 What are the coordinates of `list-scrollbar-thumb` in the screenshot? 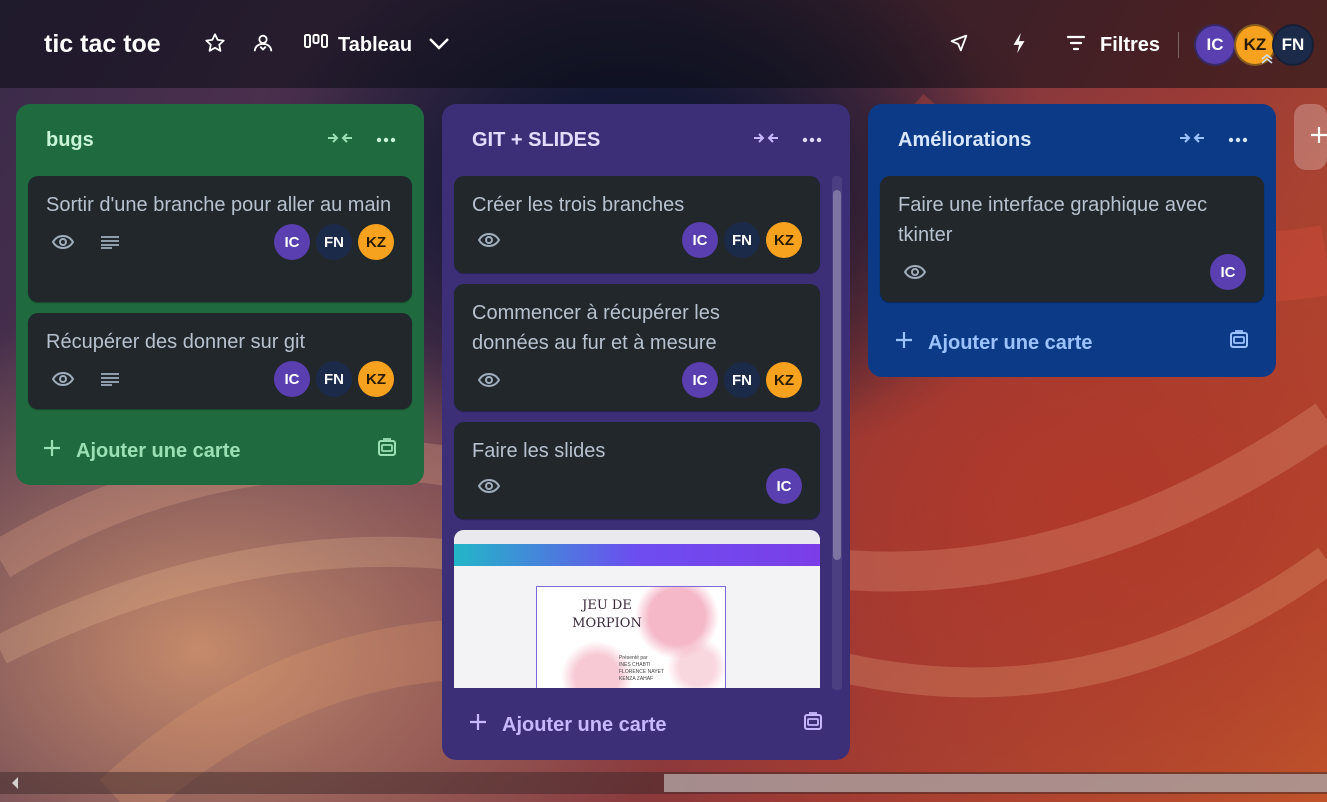 It's located at (837, 375).